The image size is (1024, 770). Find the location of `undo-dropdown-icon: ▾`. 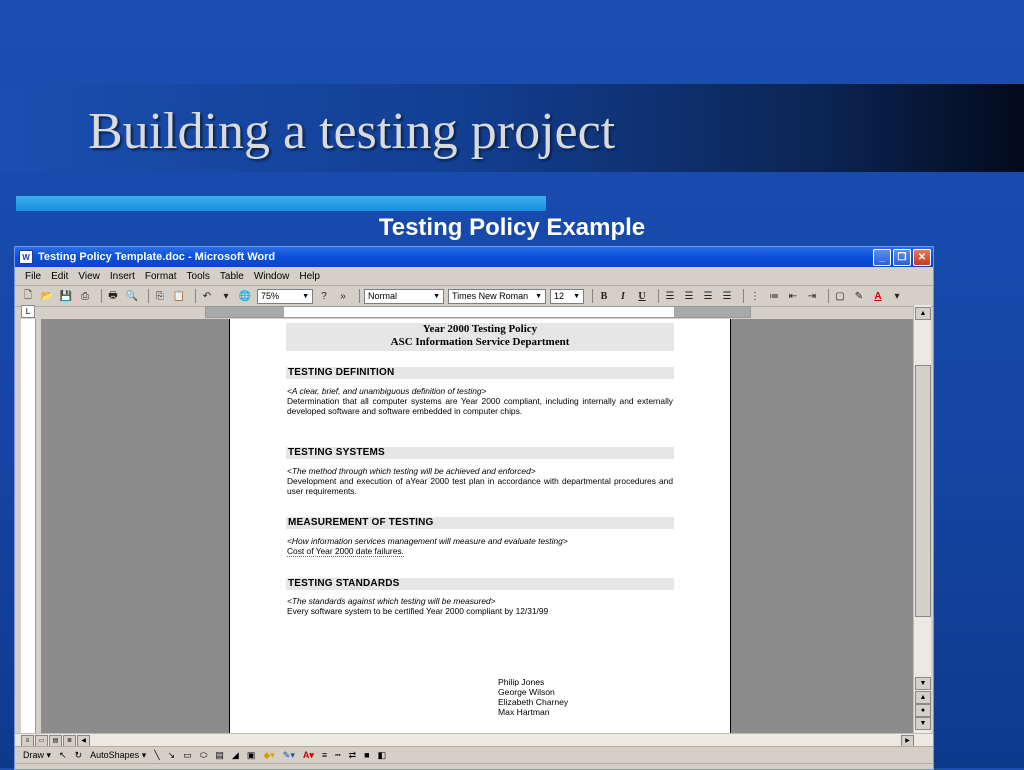

undo-dropdown-icon: ▾ is located at coordinates (226, 296).